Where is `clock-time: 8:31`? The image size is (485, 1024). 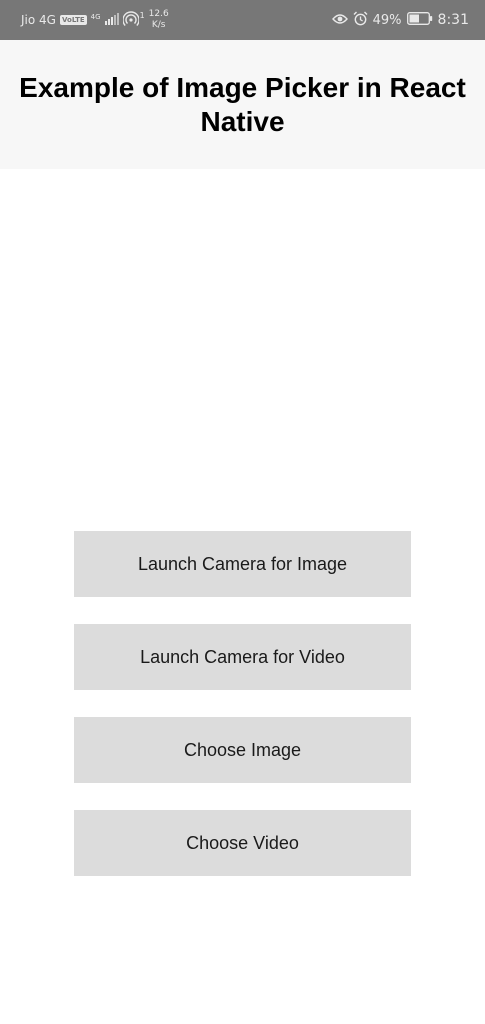 clock-time: 8:31 is located at coordinates (453, 20).